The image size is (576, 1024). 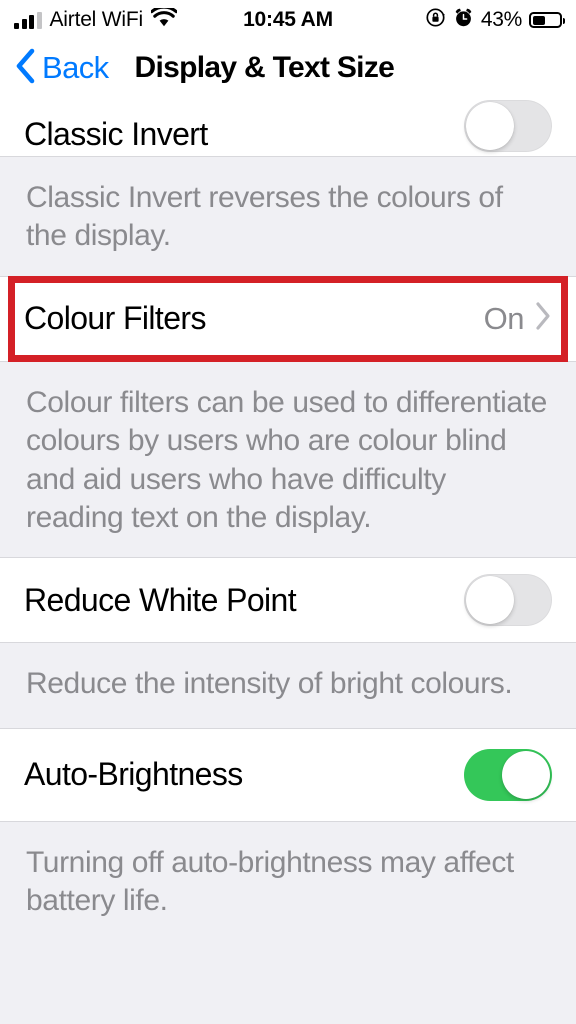 I want to click on reduce-white-point-label: Reduce White Point, so click(x=160, y=599).